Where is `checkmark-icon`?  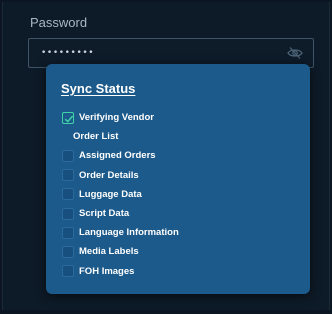 checkmark-icon is located at coordinates (69, 119).